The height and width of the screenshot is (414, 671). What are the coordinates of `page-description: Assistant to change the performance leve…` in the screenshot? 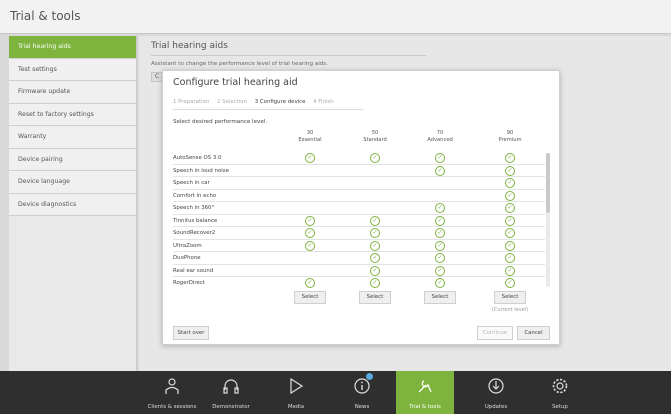 It's located at (240, 64).